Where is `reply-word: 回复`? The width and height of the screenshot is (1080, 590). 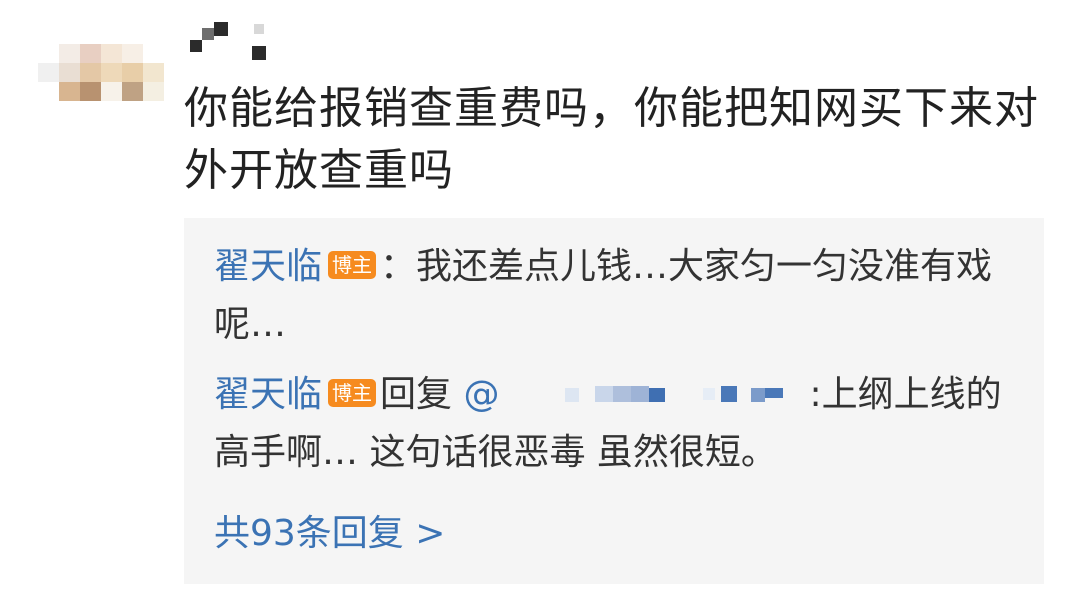
reply-word: 回复 is located at coordinates (416, 394).